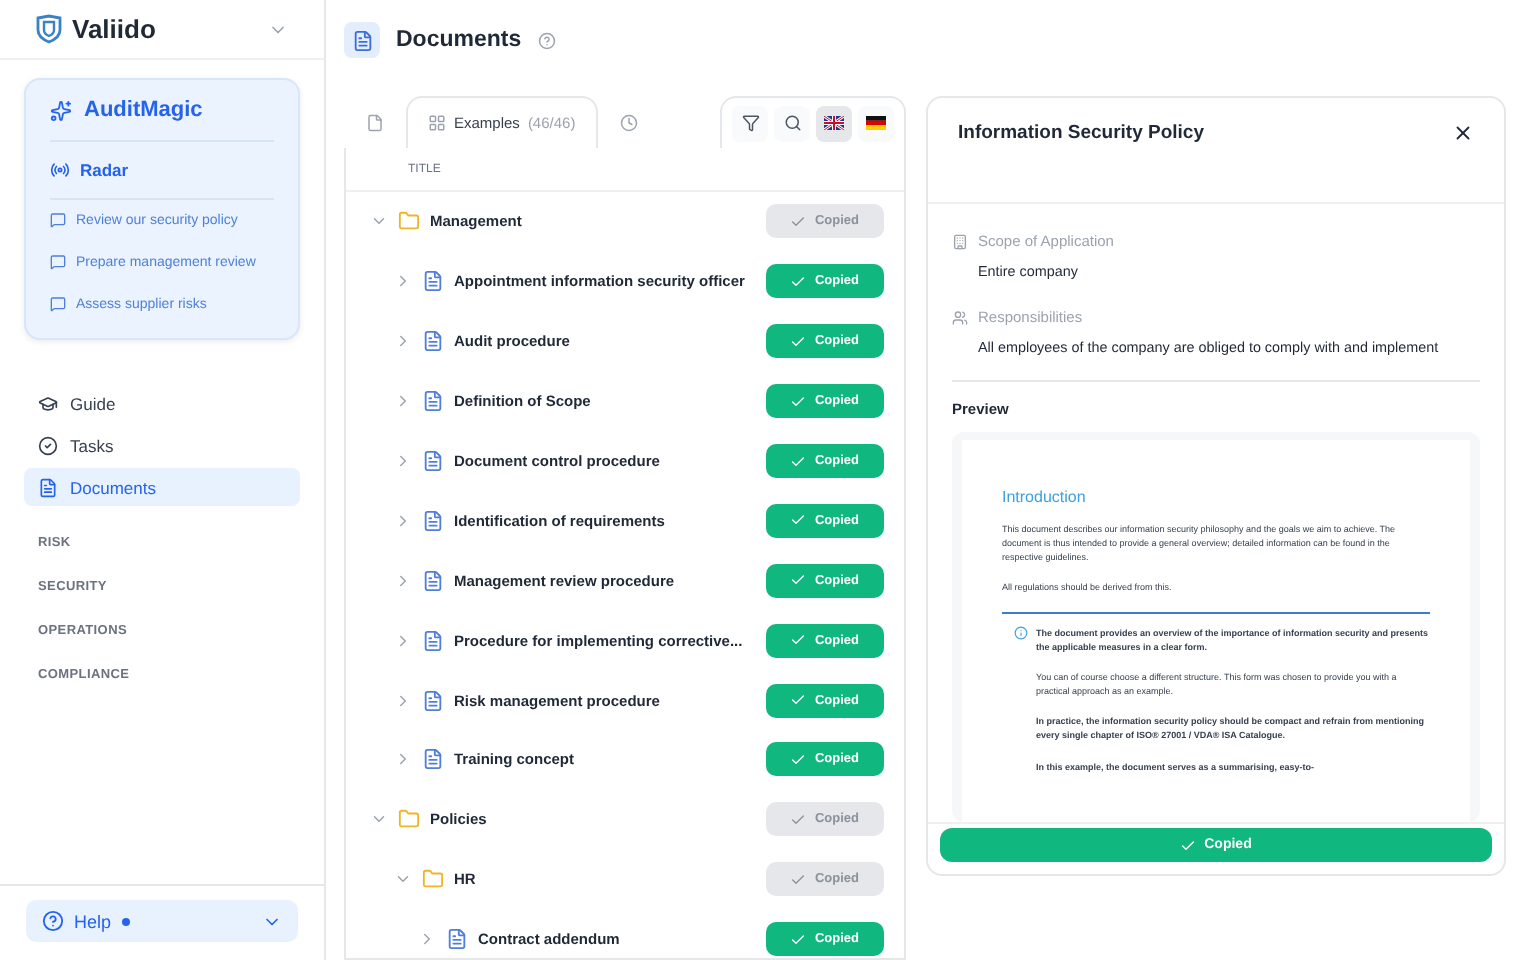 The width and height of the screenshot is (1536, 960). What do you see at coordinates (162, 487) in the screenshot?
I see `nav-item: Documents` at bounding box center [162, 487].